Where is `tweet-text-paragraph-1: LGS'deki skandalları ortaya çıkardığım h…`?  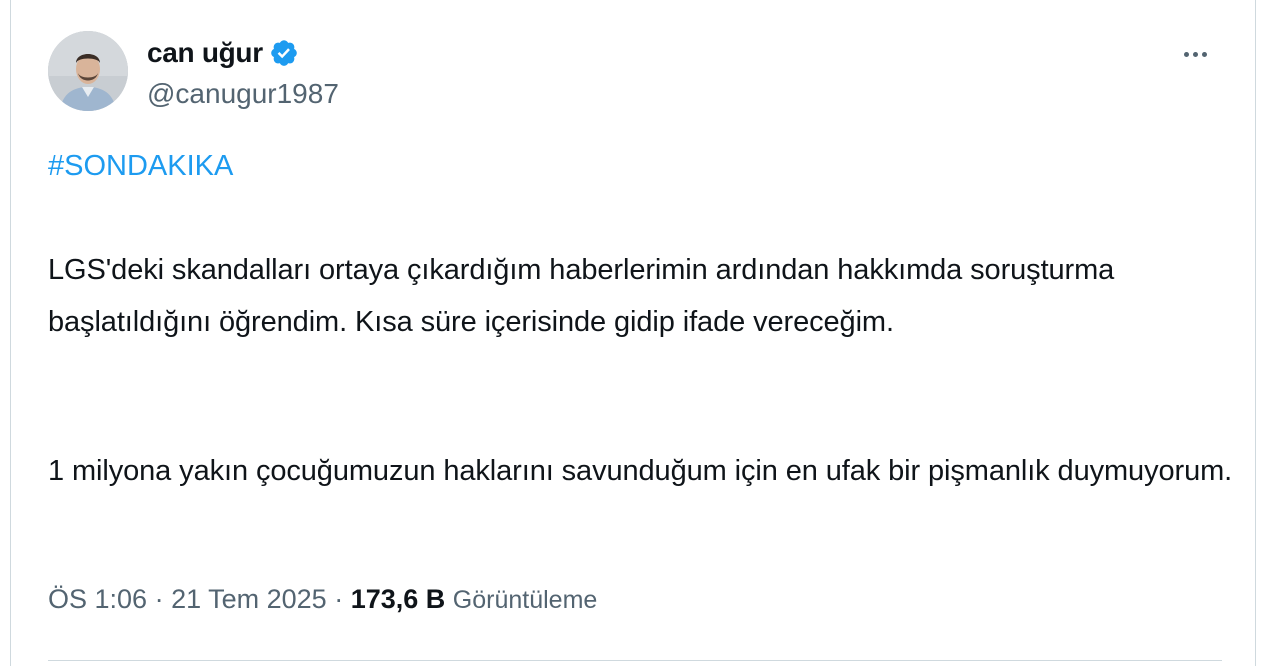
tweet-text-paragraph-1: LGS'deki skandalları ortaya çıkardığım h… is located at coordinates (581, 296).